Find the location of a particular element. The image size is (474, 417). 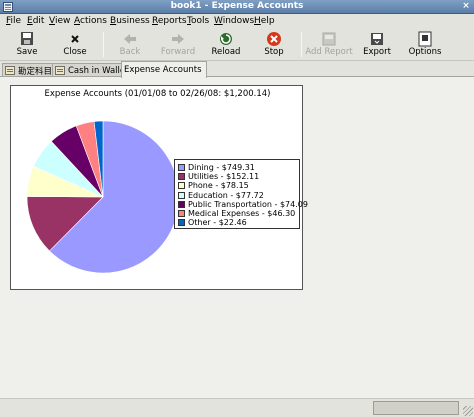

export-button: Export is located at coordinates (377, 44).